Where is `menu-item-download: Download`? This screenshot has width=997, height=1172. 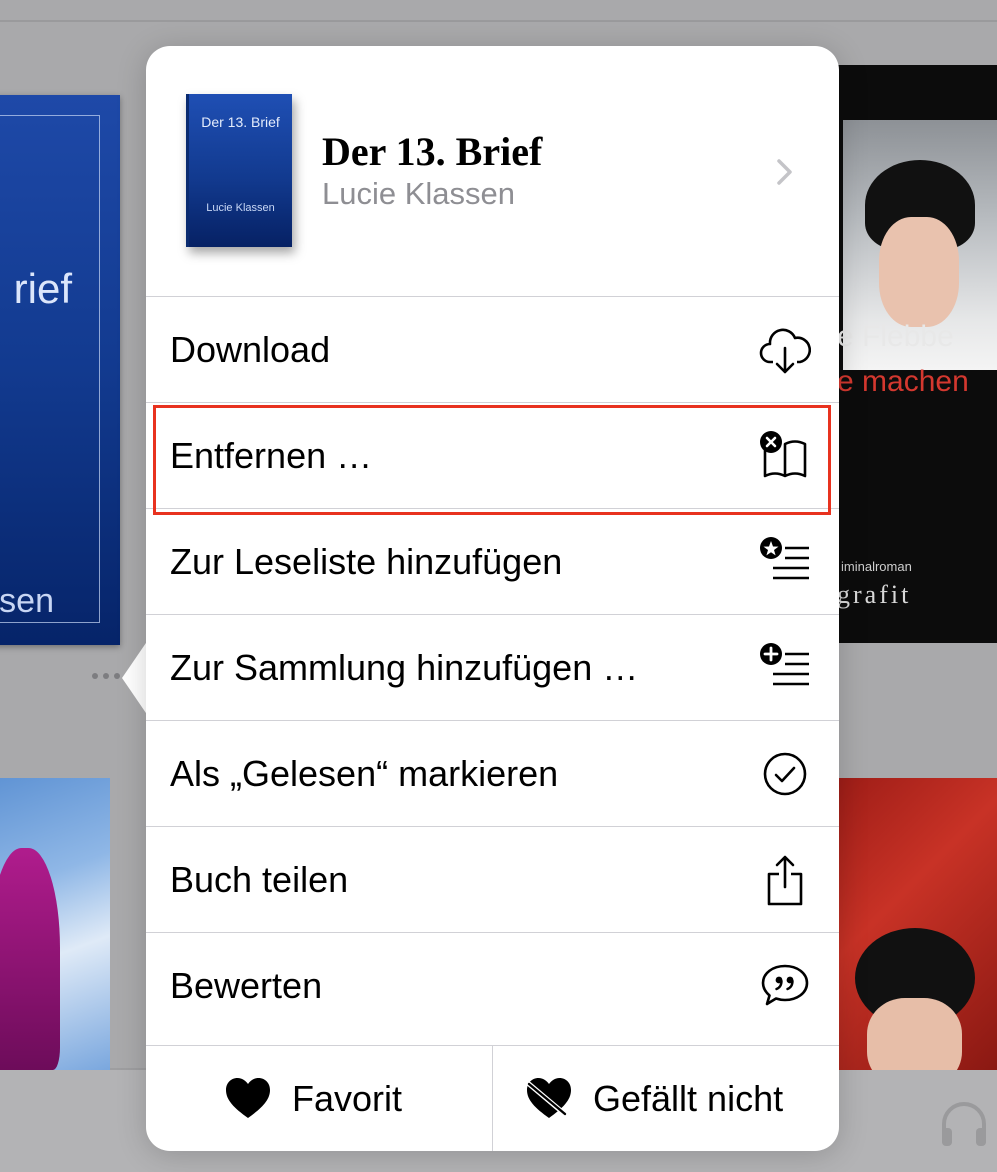
menu-item-download: Download is located at coordinates (492, 349).